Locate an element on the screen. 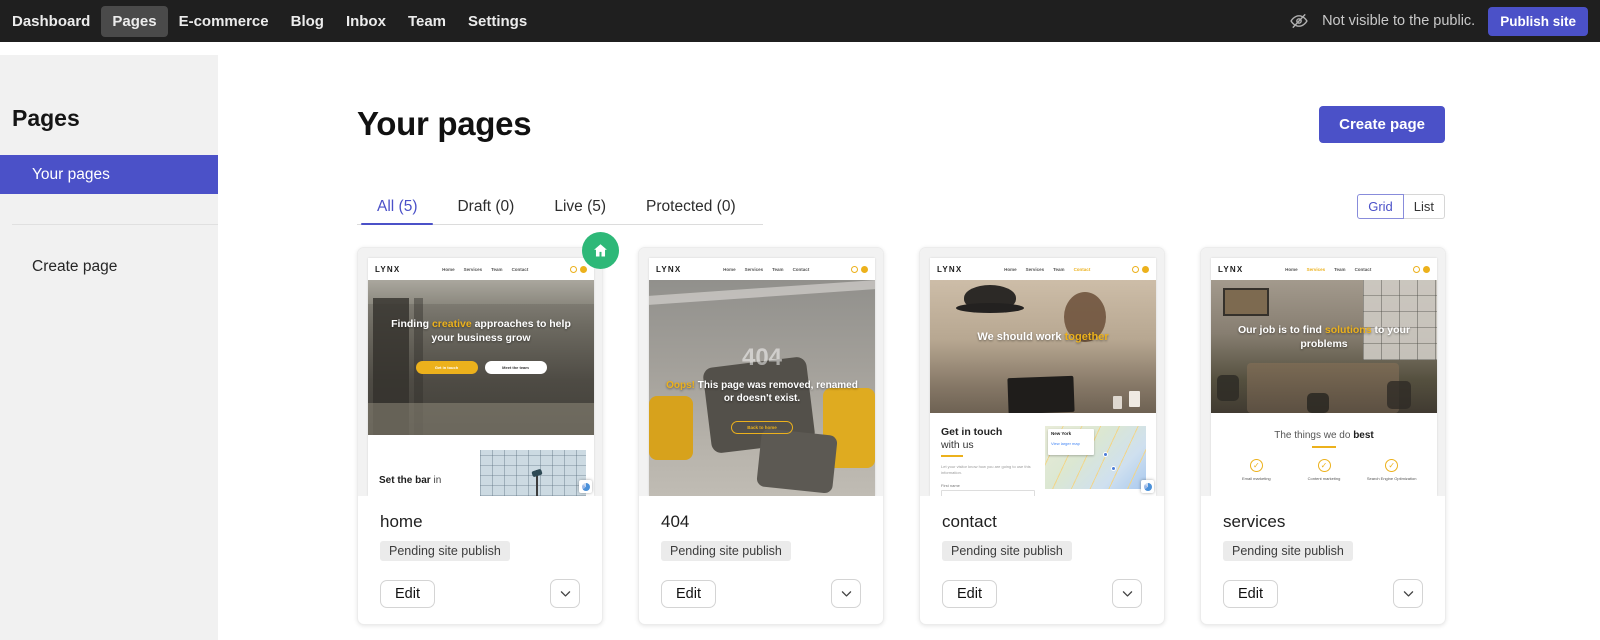 The width and height of the screenshot is (1600, 640). nav-pages: Pages is located at coordinates (134, 21).